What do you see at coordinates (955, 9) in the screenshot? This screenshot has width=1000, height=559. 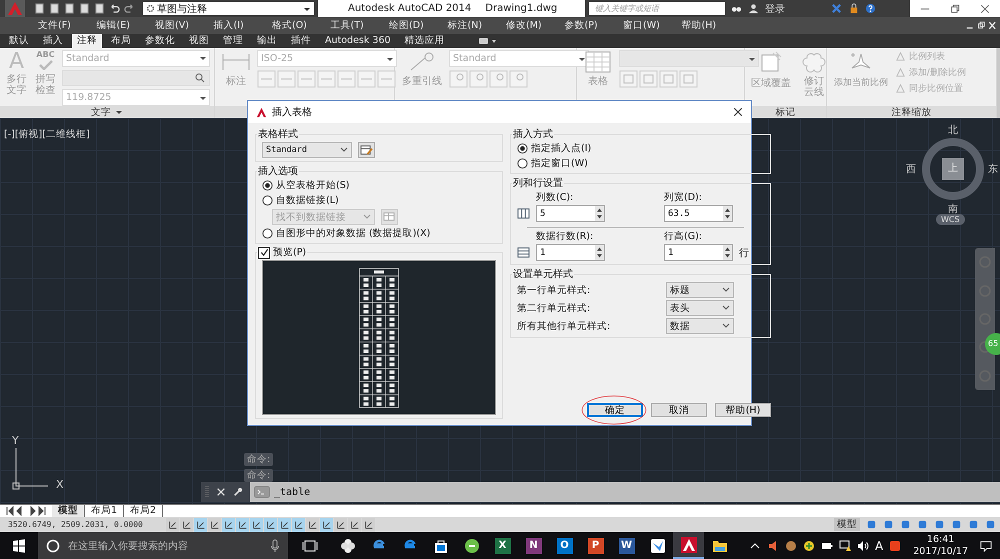 I see `restore-icon` at bounding box center [955, 9].